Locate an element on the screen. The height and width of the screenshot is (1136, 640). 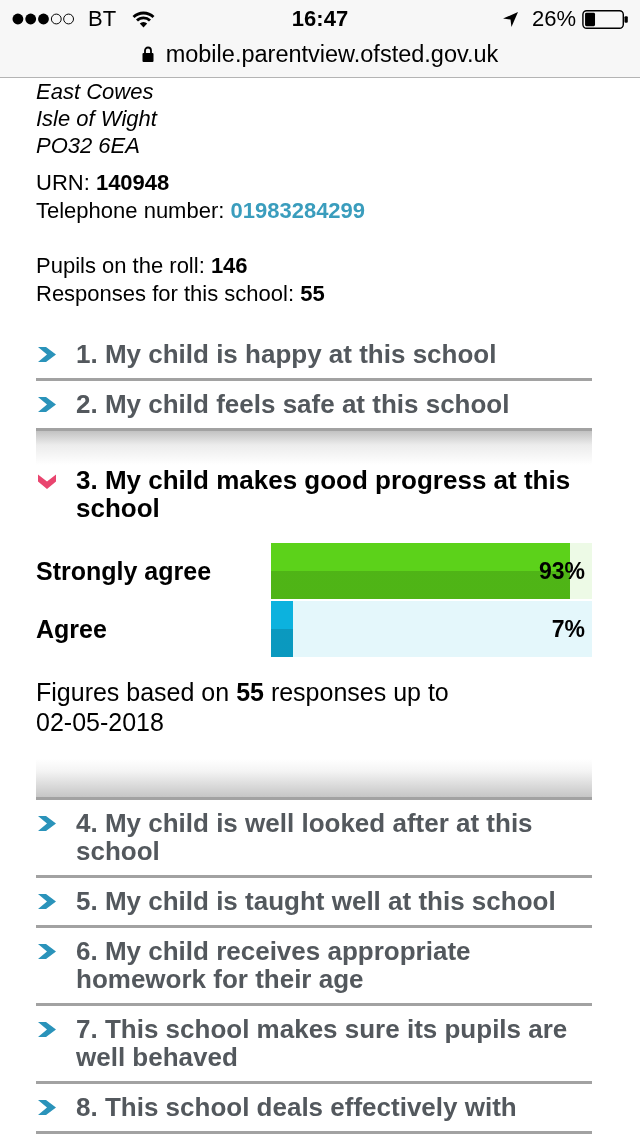
carrier-text: BT is located at coordinates (102, 19).